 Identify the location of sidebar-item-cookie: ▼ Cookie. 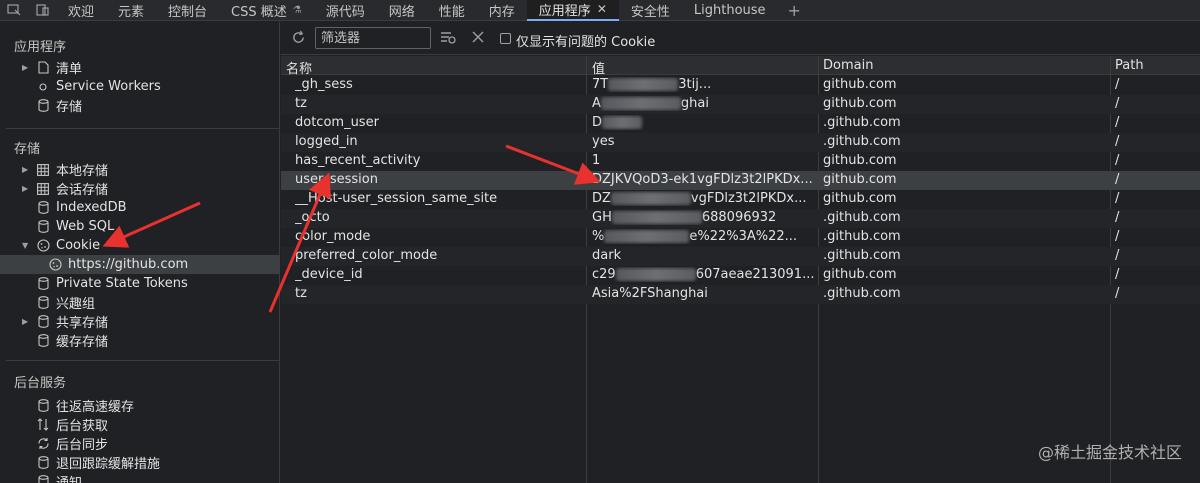
(140, 245).